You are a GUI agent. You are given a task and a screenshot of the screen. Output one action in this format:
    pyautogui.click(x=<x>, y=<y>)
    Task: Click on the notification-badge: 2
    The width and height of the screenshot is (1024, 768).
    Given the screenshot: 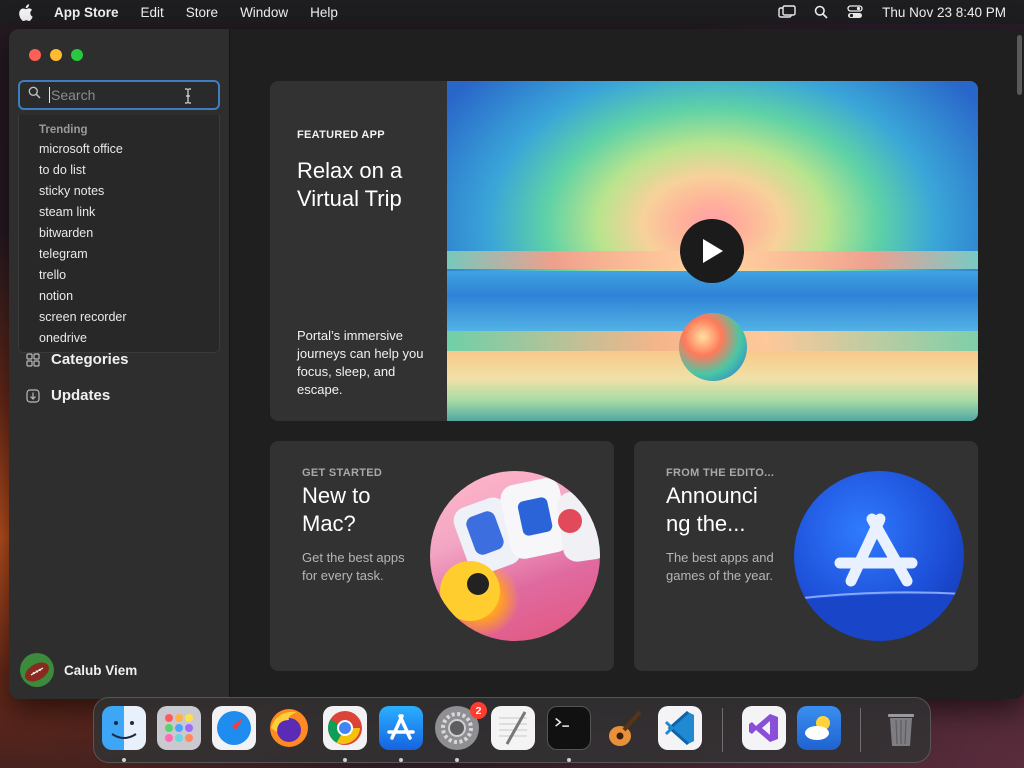 What is the action you would take?
    pyautogui.click(x=478, y=710)
    